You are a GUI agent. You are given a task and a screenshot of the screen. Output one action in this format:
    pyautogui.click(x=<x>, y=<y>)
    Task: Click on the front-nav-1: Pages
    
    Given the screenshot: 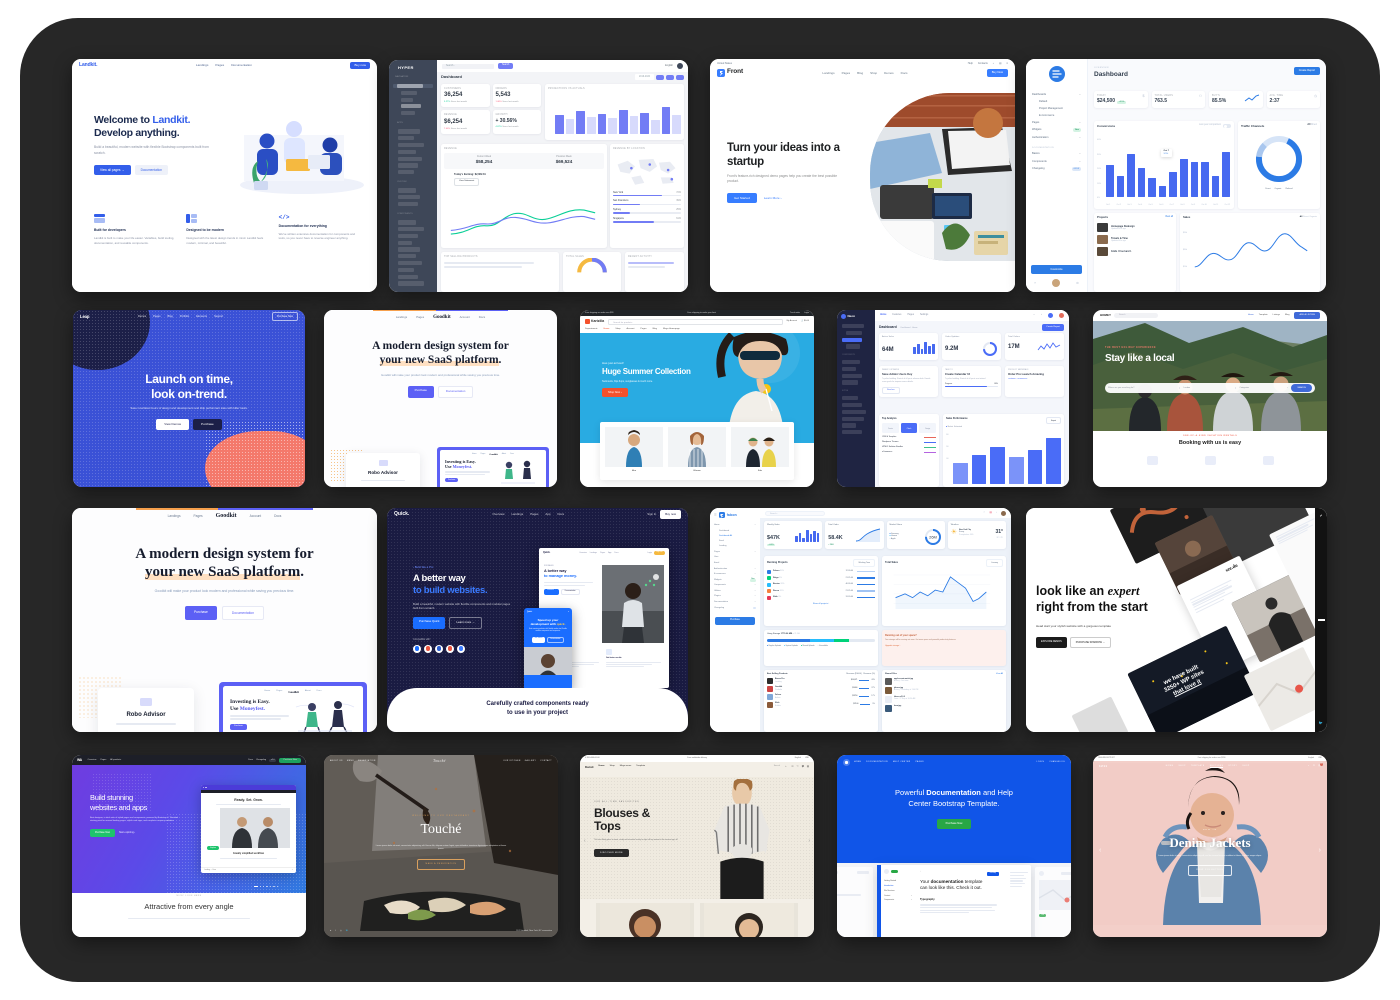 What is the action you would take?
    pyautogui.click(x=846, y=73)
    